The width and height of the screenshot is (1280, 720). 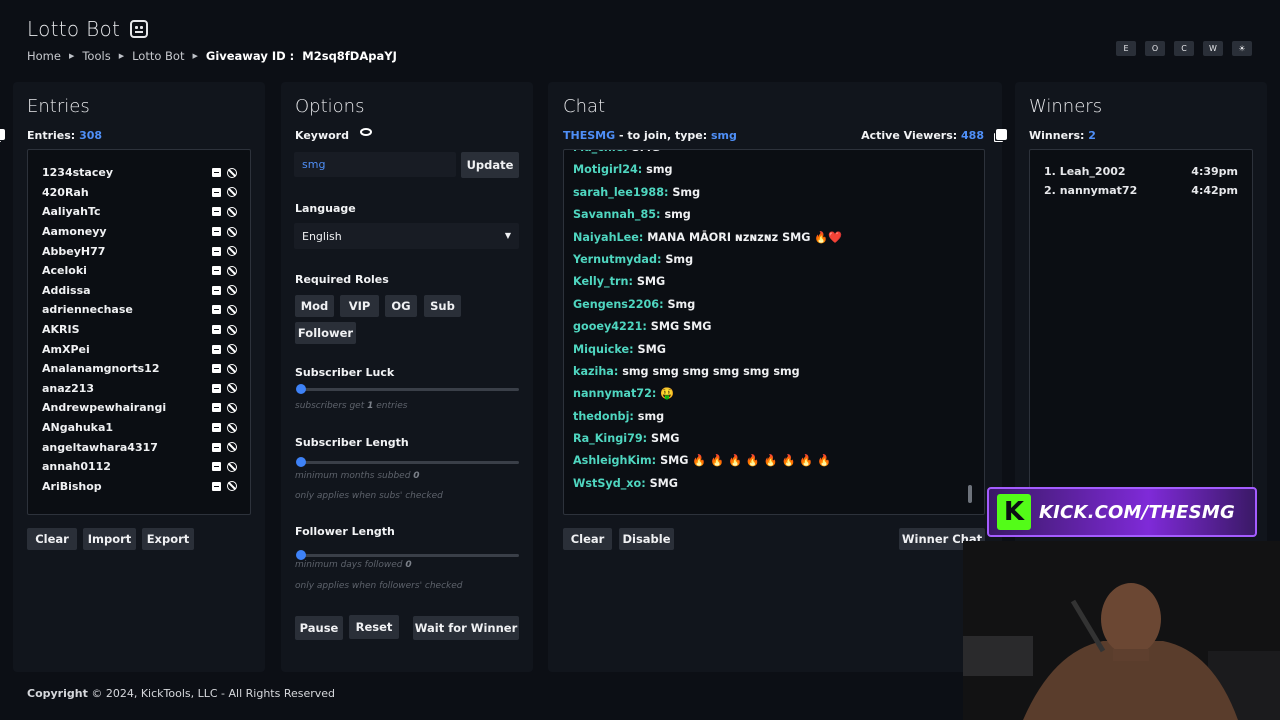 What do you see at coordinates (603, 416) in the screenshot?
I see `chat-username: thedonbj:` at bounding box center [603, 416].